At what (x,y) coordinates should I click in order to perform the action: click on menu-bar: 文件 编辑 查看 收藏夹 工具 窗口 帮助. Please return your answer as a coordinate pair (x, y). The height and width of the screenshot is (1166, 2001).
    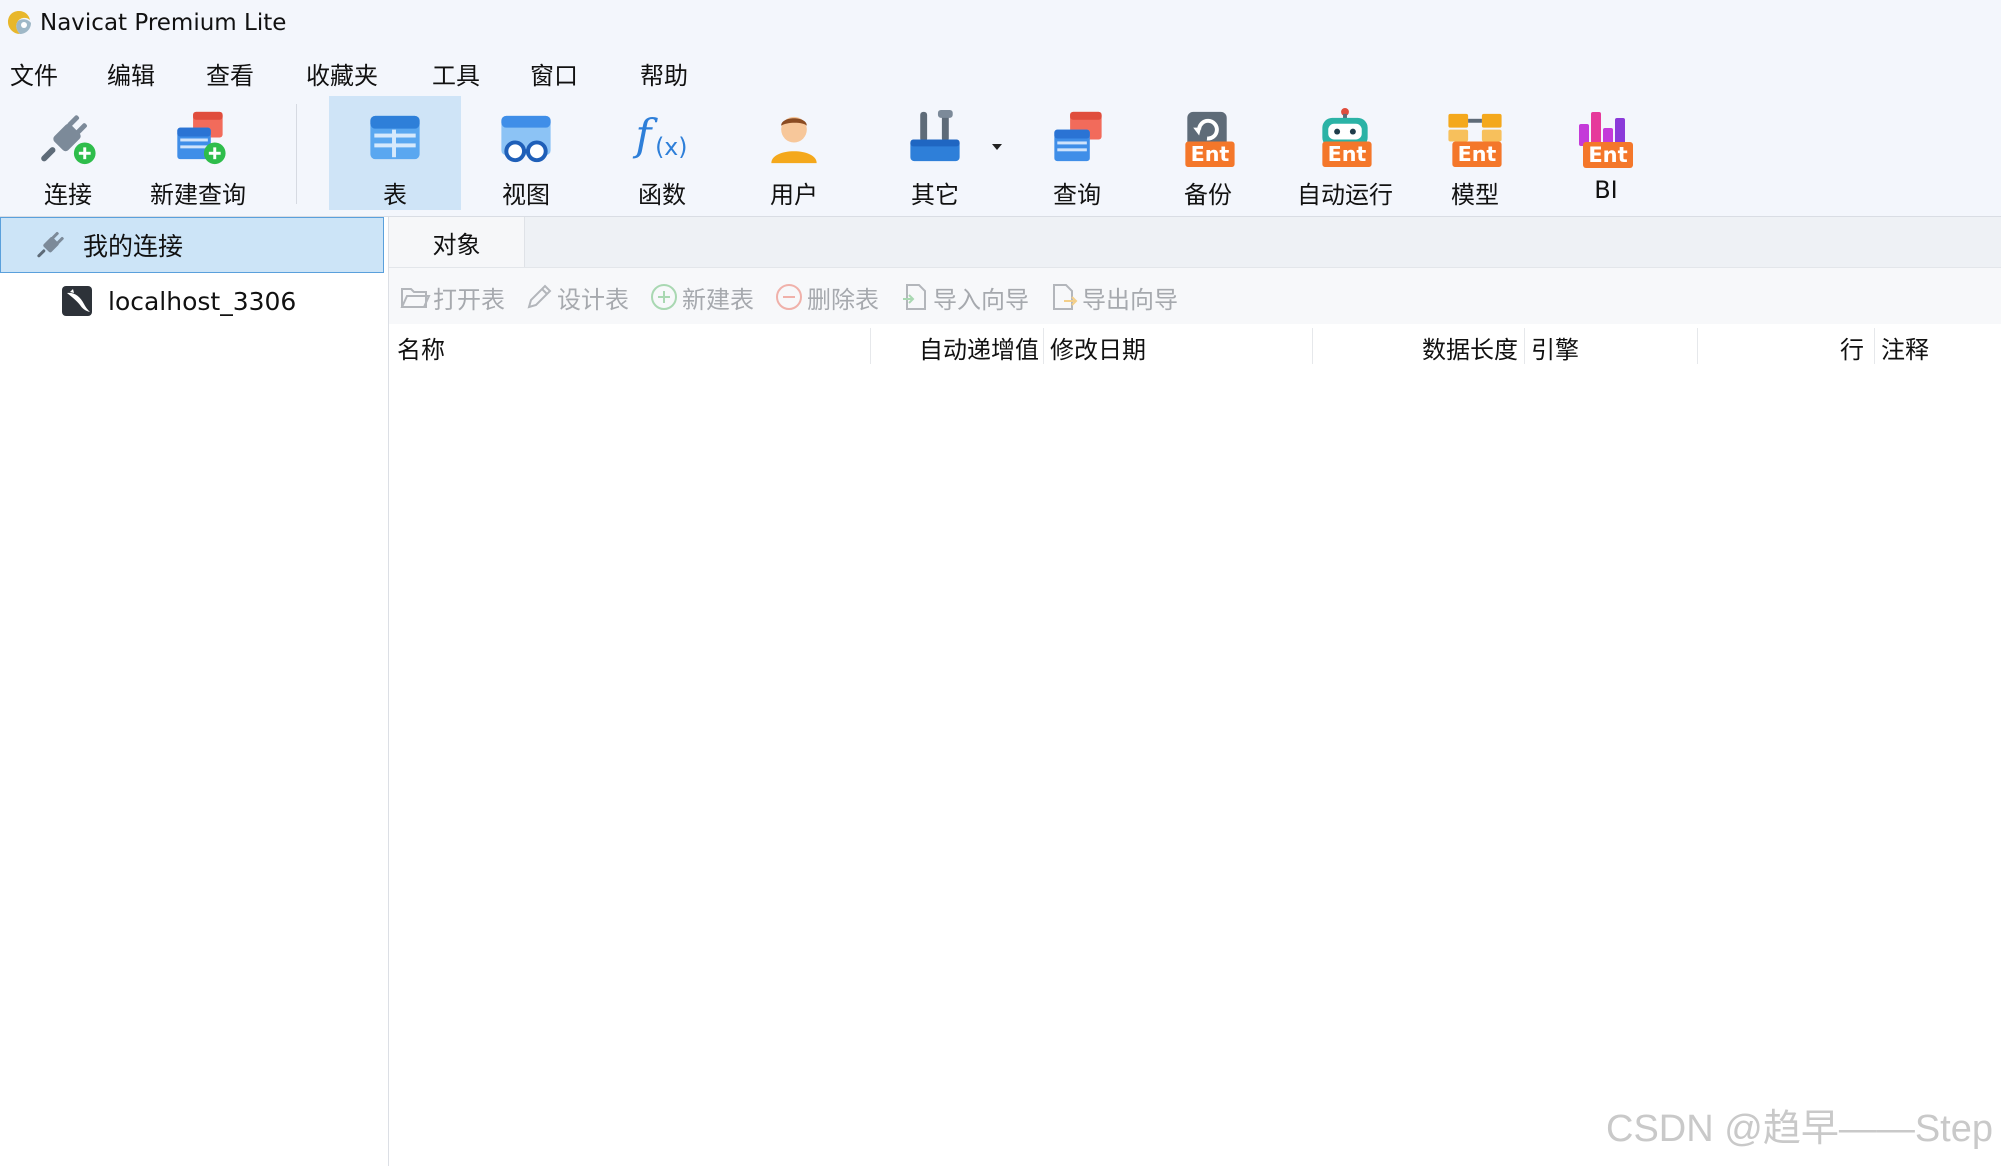
    Looking at the image, I should click on (1000, 71).